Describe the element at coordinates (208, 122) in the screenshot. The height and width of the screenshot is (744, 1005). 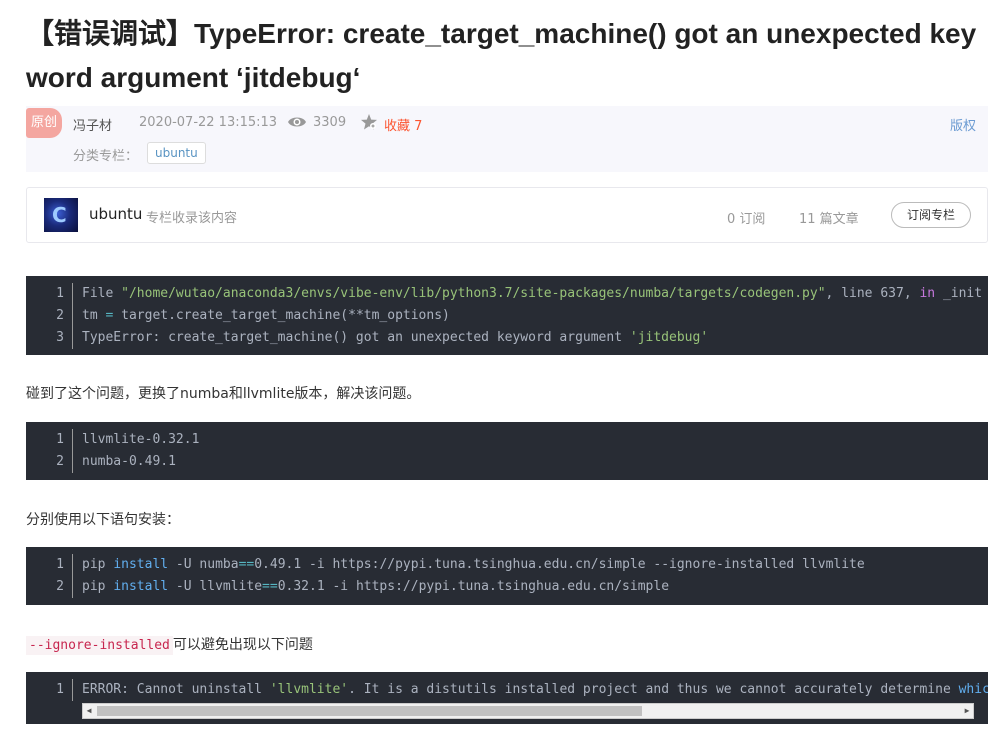
I see `publish-date: 2020-07-22 13:15:13` at that location.